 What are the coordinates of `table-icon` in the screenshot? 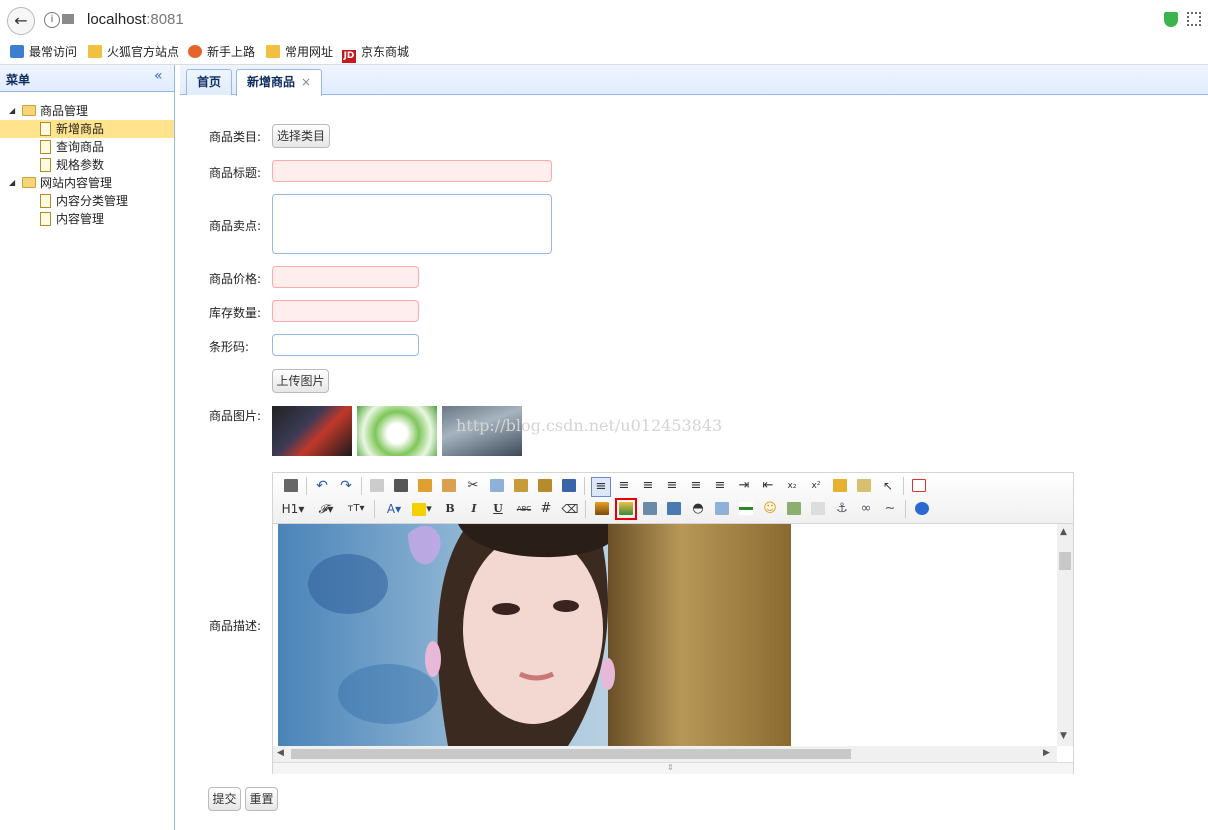 It's located at (722, 509).